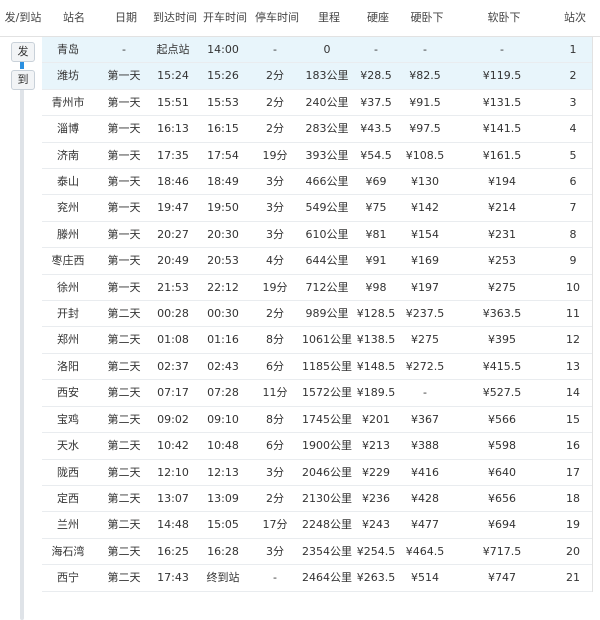 Image resolution: width=600 pixels, height=620 pixels. What do you see at coordinates (317, 208) in the screenshot?
I see `table-row: 兖州 第一天 19:47 19:50 3分 549公里 ¥75 ¥142 ¥214 7` at bounding box center [317, 208].